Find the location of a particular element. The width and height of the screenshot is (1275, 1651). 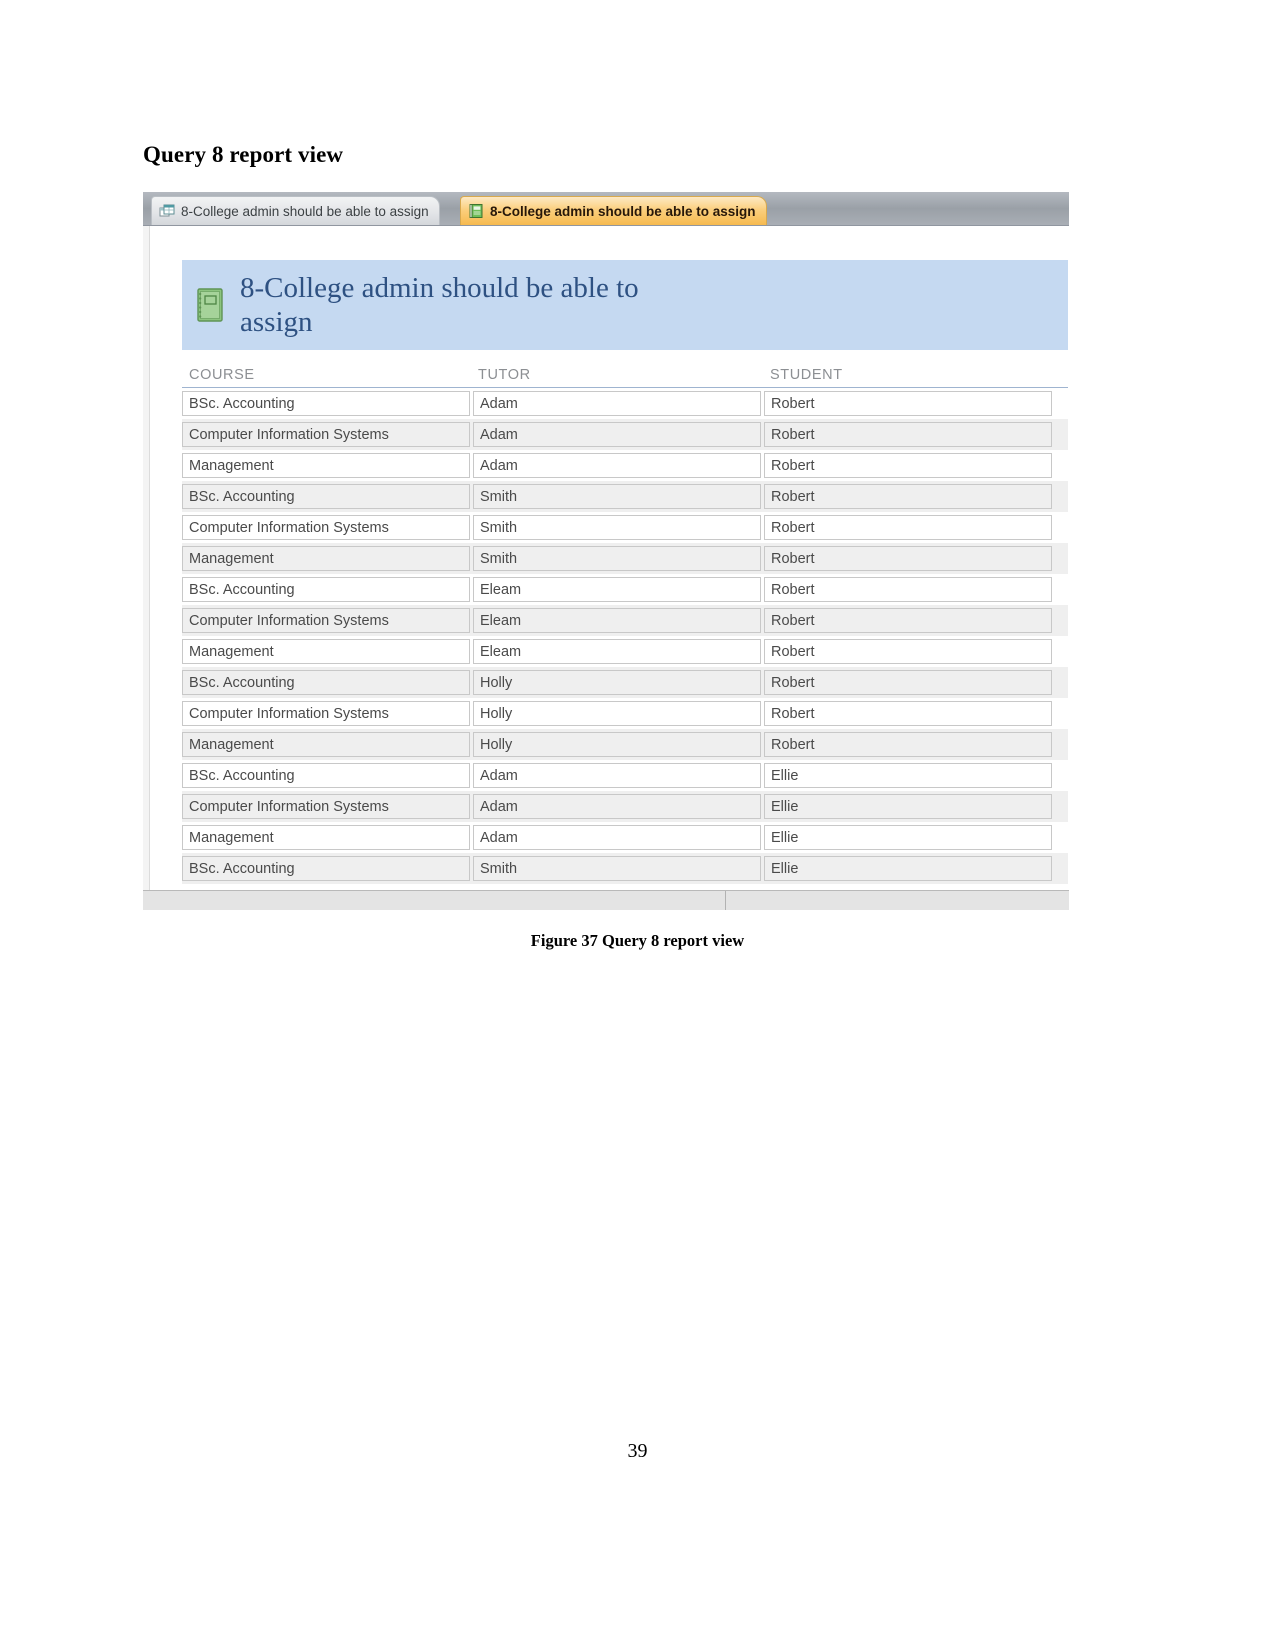

table-row: Computer Information Systems Eleam Robert is located at coordinates (625, 620).